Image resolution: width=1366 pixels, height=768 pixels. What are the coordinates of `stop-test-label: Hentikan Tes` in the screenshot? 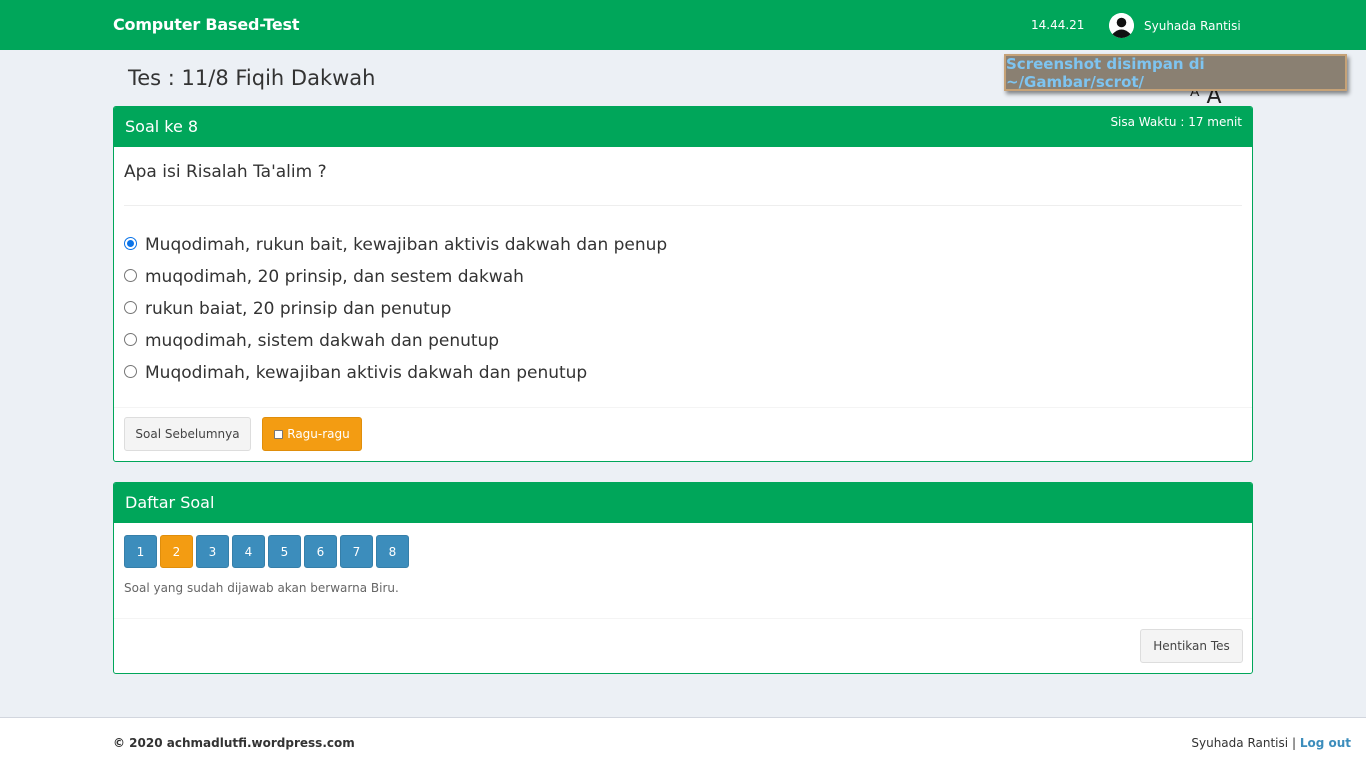 It's located at (1191, 646).